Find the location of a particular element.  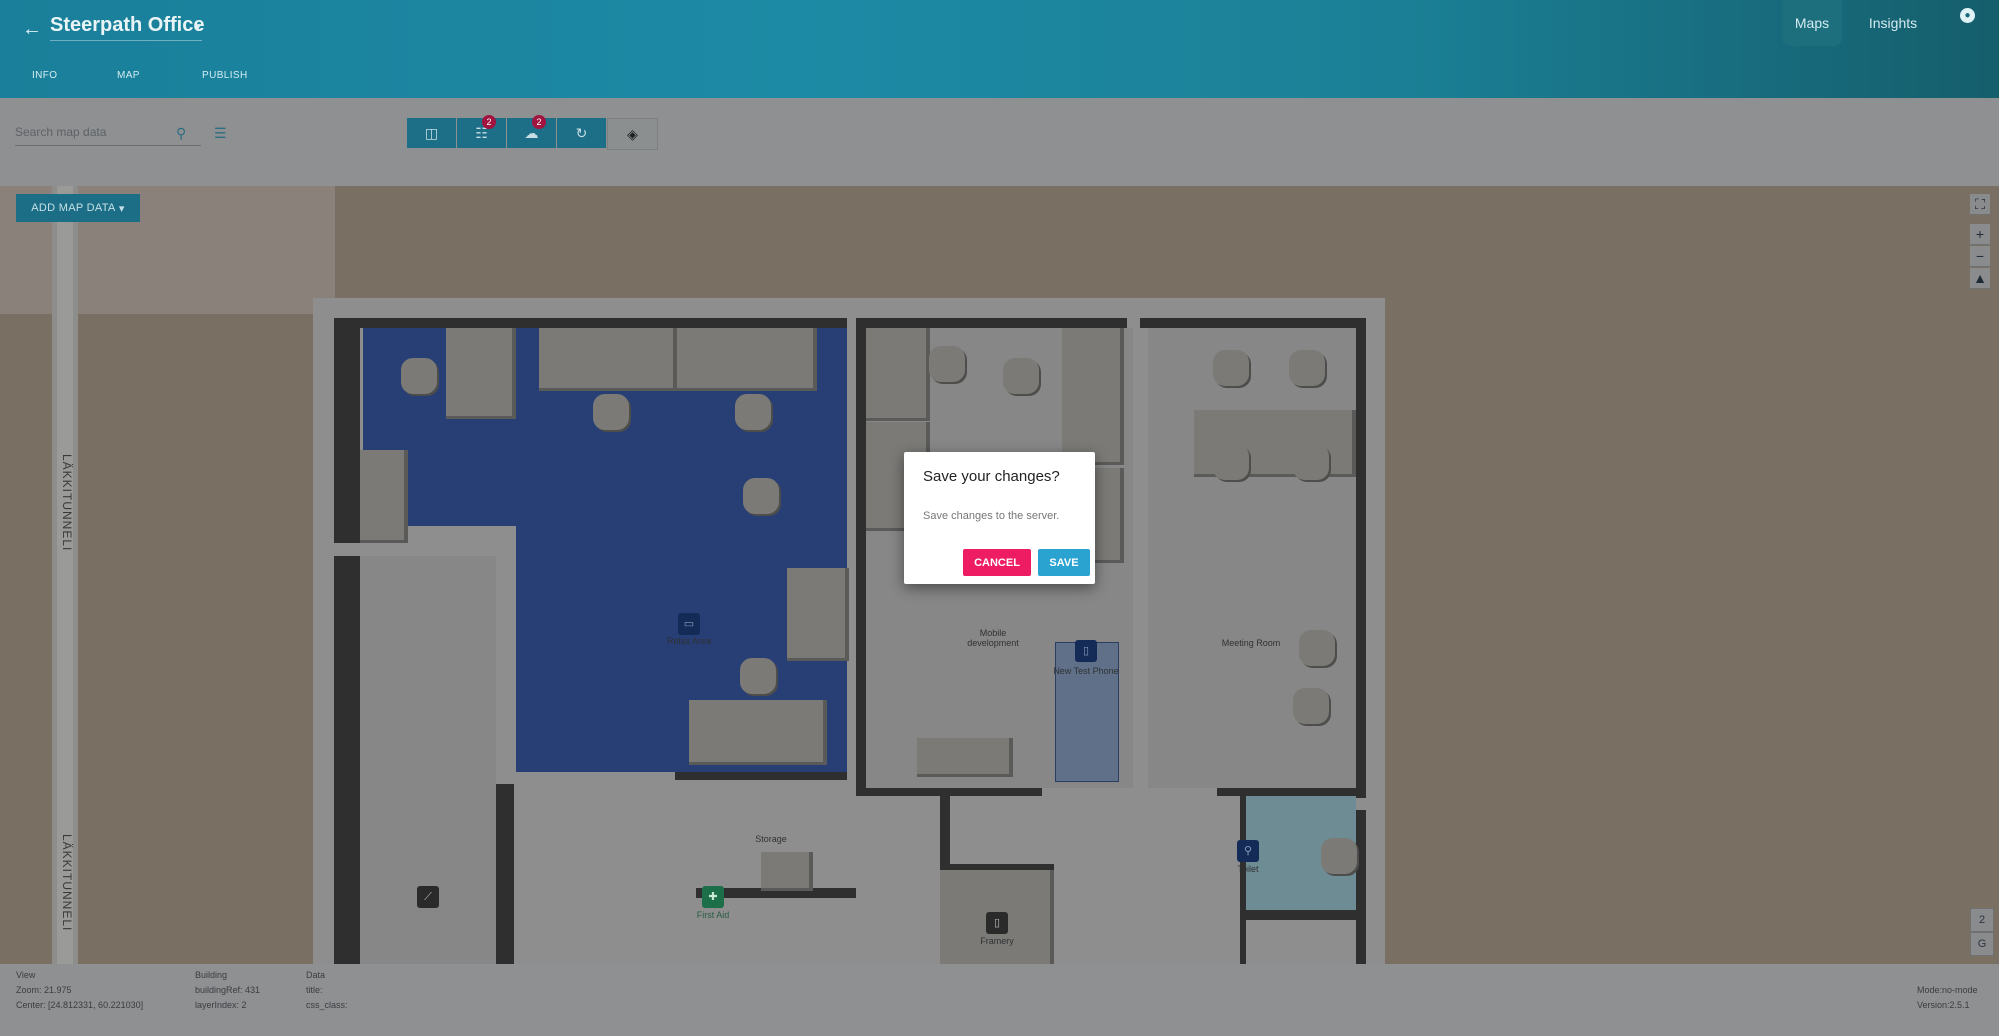

floor-button-g: G is located at coordinates (1982, 944).